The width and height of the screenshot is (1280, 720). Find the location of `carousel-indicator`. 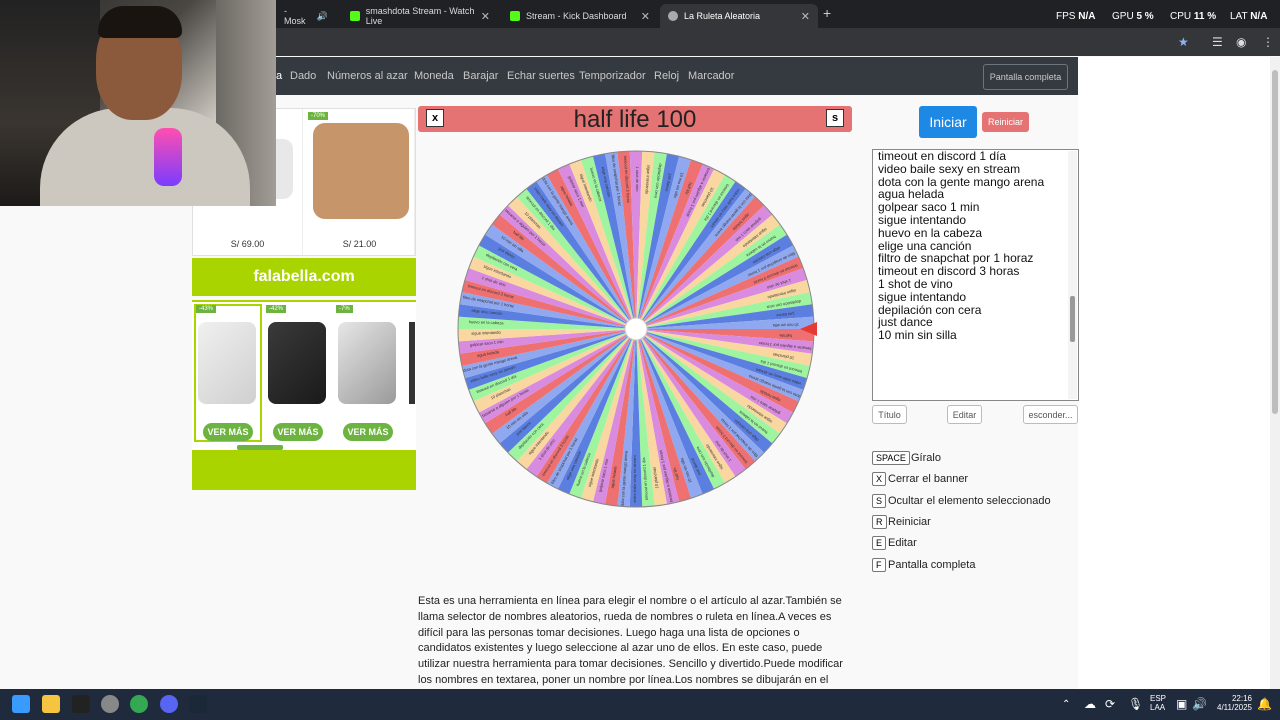

carousel-indicator is located at coordinates (260, 447).